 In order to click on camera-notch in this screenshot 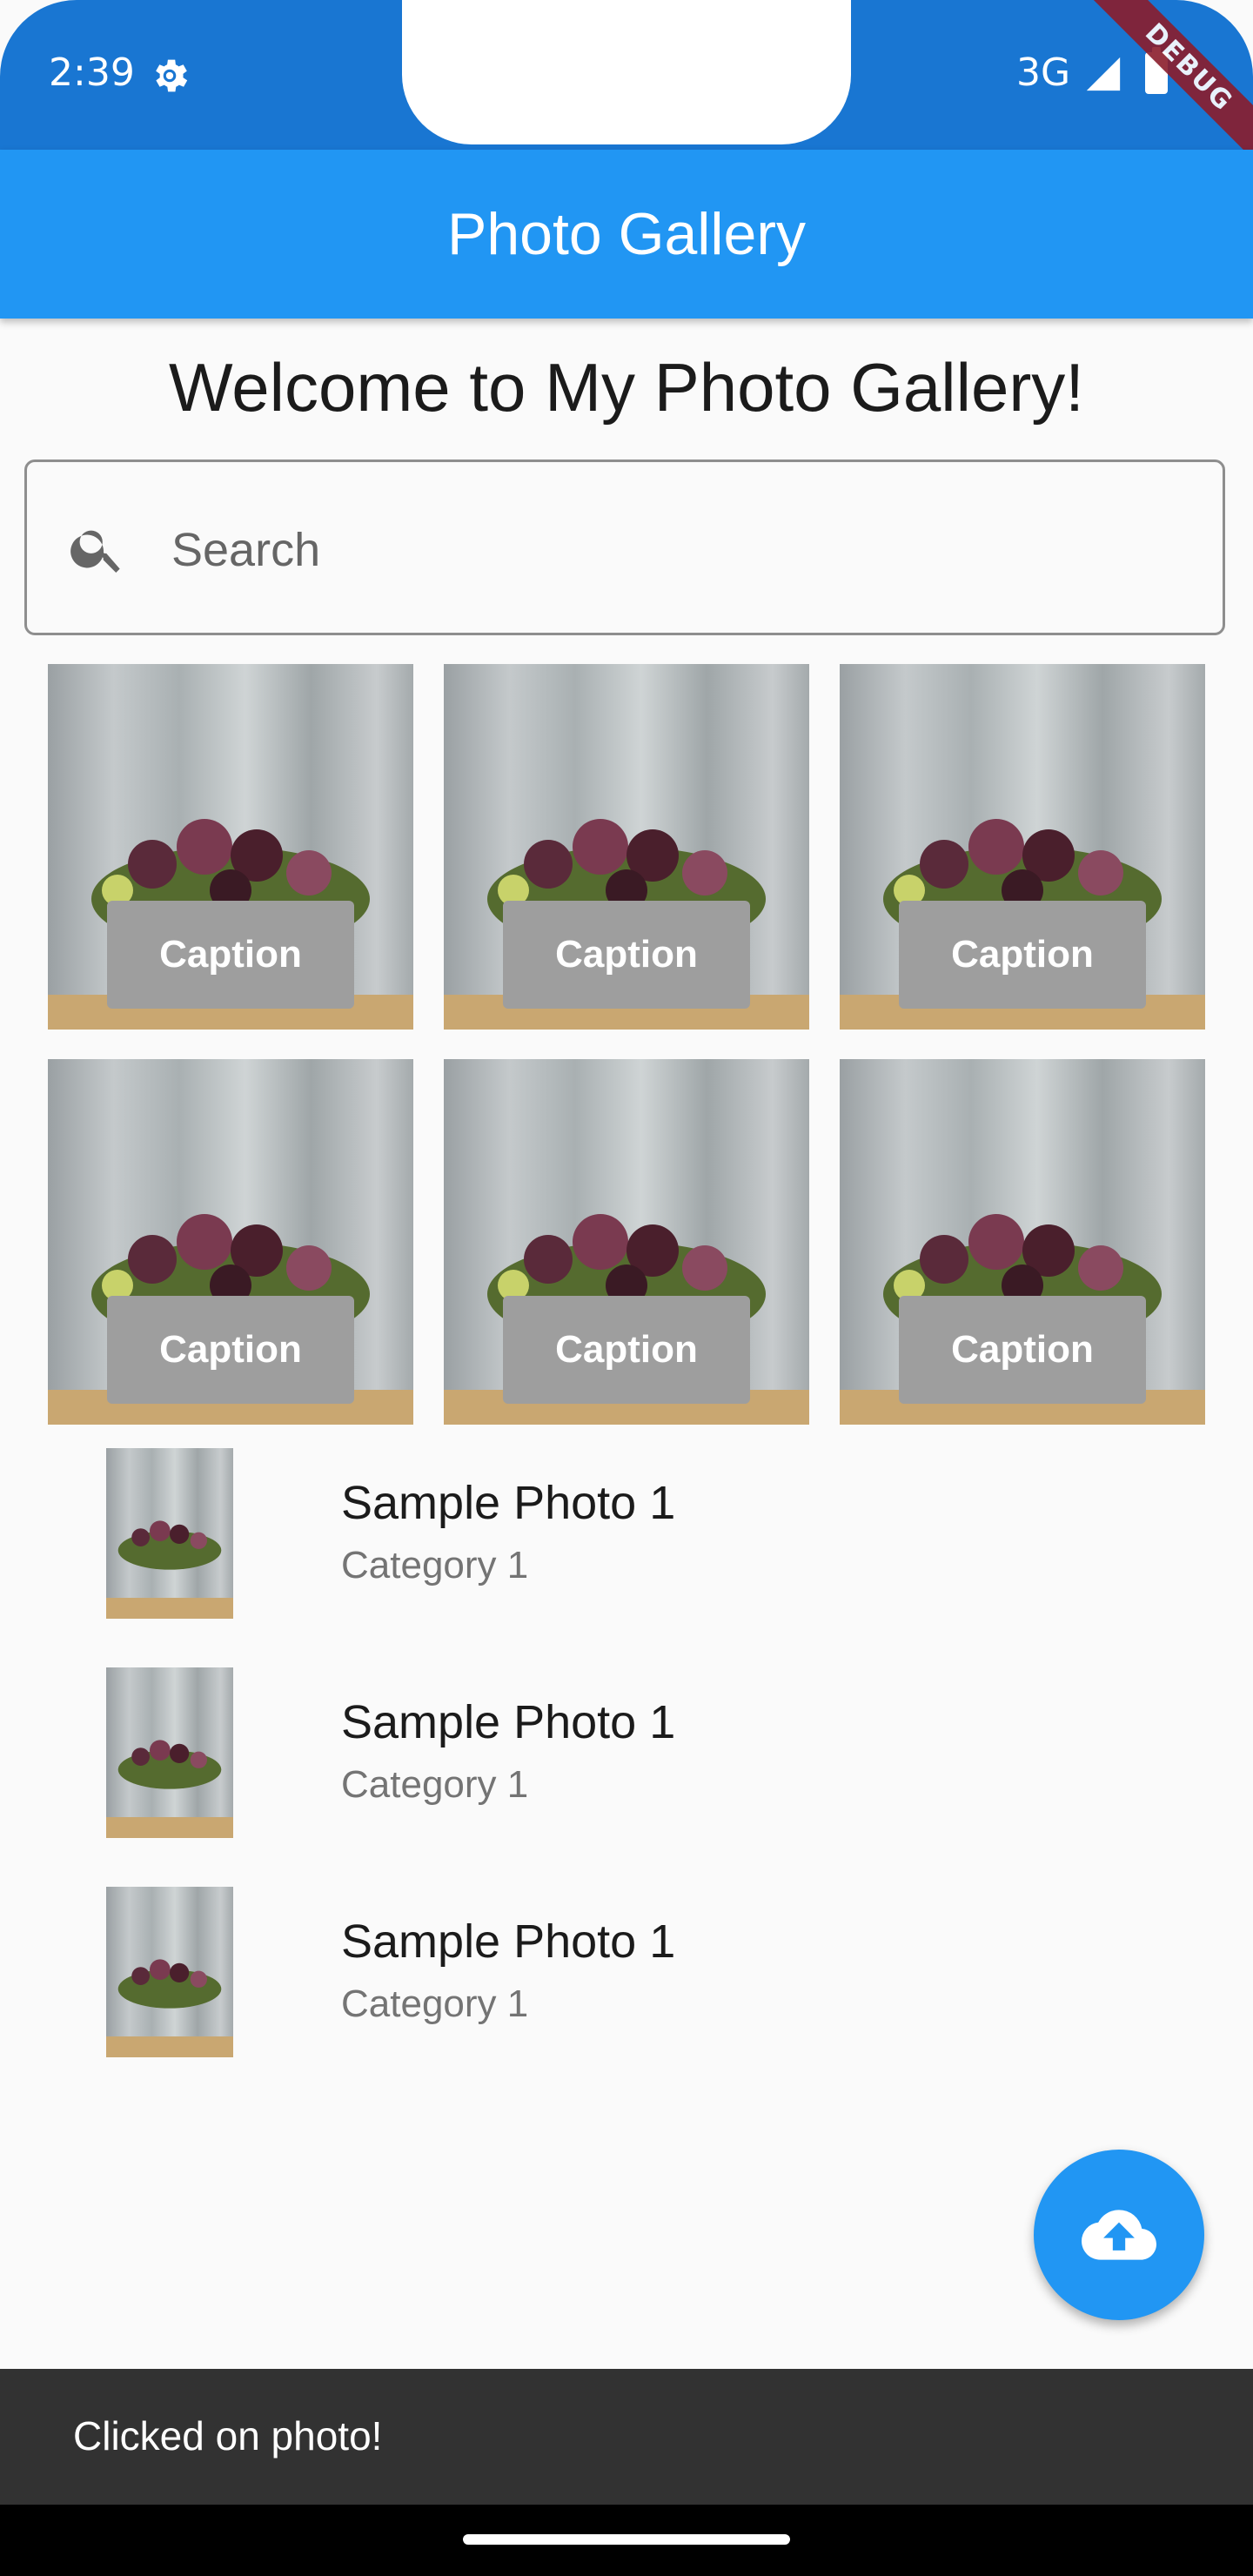, I will do `click(626, 72)`.